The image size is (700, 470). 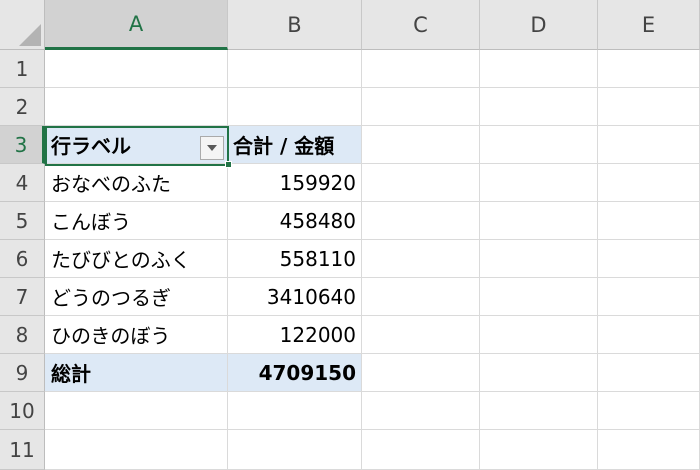 I want to click on pivot-item-label: おなべのふた, so click(x=136, y=183).